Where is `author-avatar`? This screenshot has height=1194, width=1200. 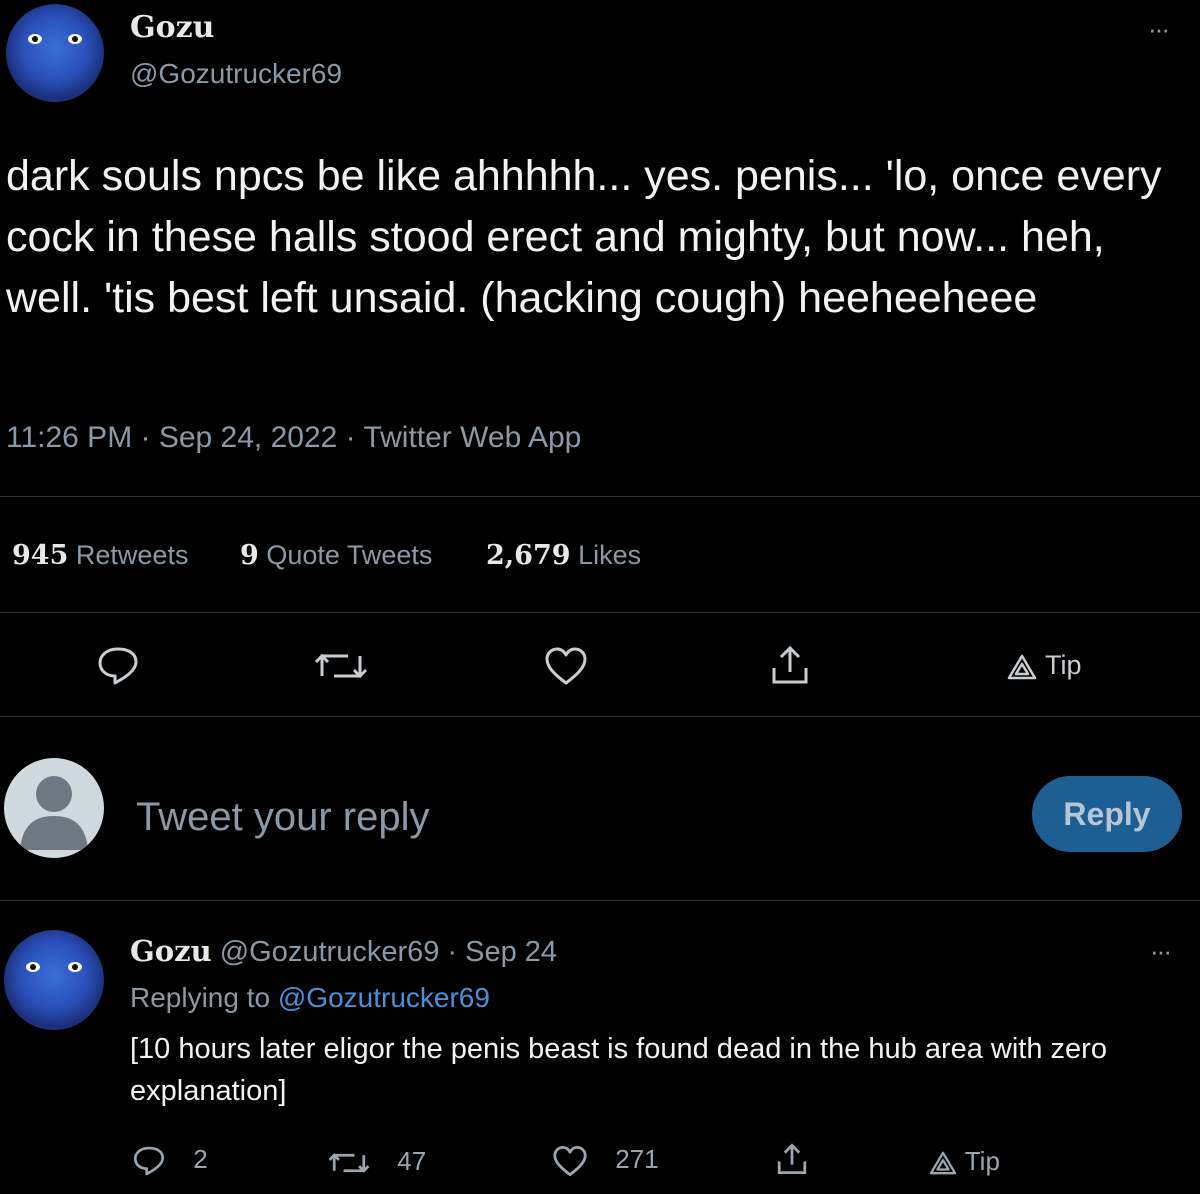
author-avatar is located at coordinates (55, 53).